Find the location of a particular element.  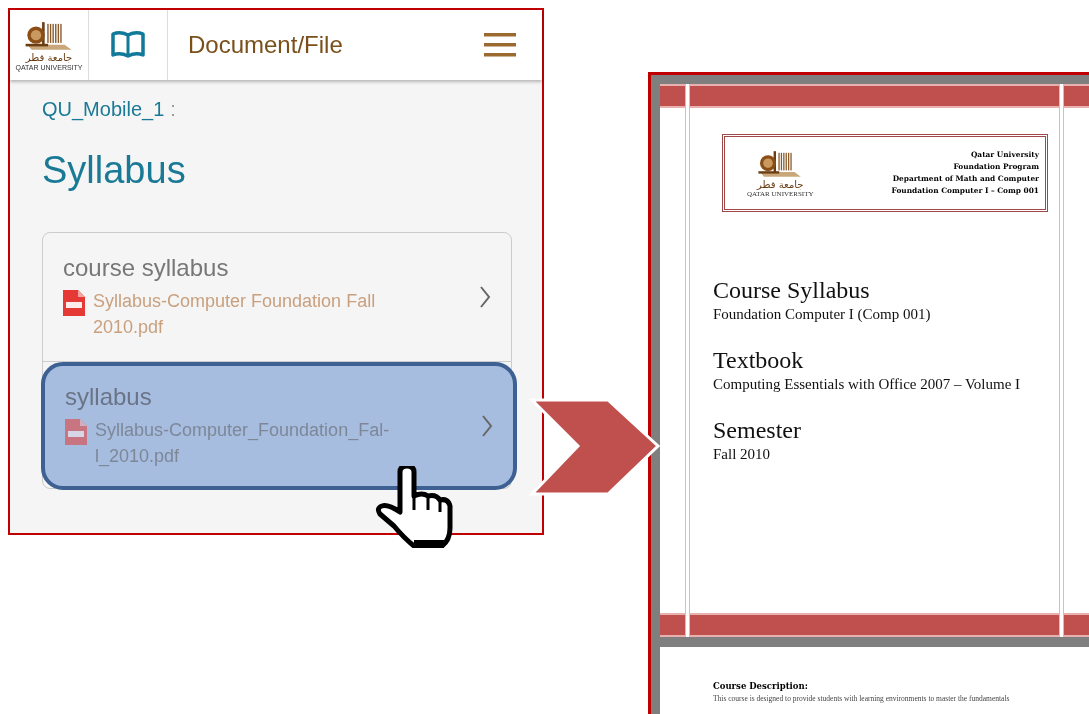

pdf-file-link: Syllabus-Computer_Foundation_Fal-l_2010.pdf is located at coordinates (260, 443).